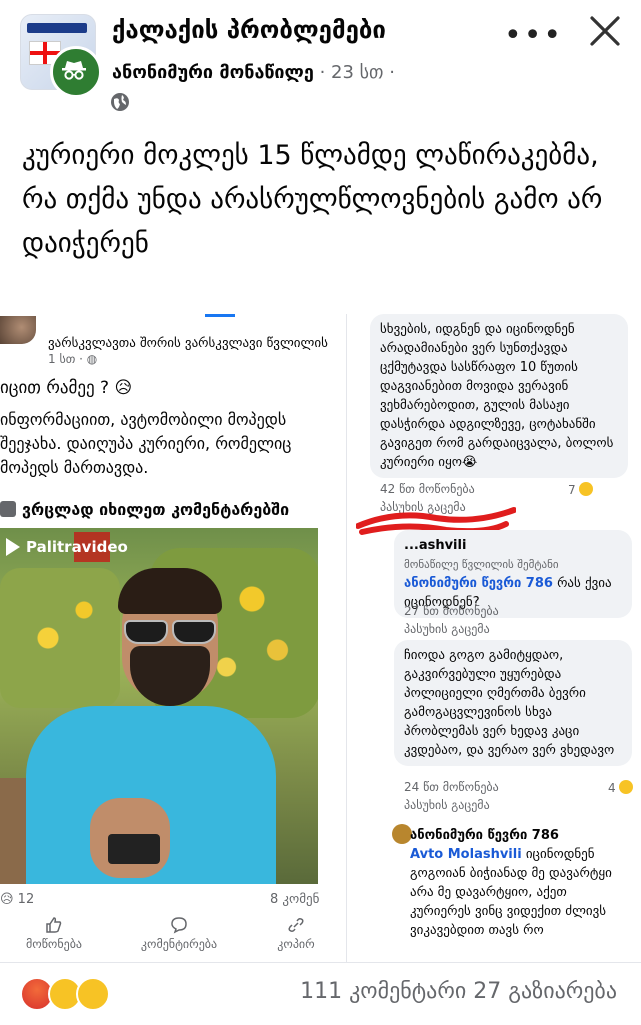  Describe the element at coordinates (188, 343) in the screenshot. I see `left-author: ვარსკვლავთა შორის ვარსკვლავი წვლილის` at that location.